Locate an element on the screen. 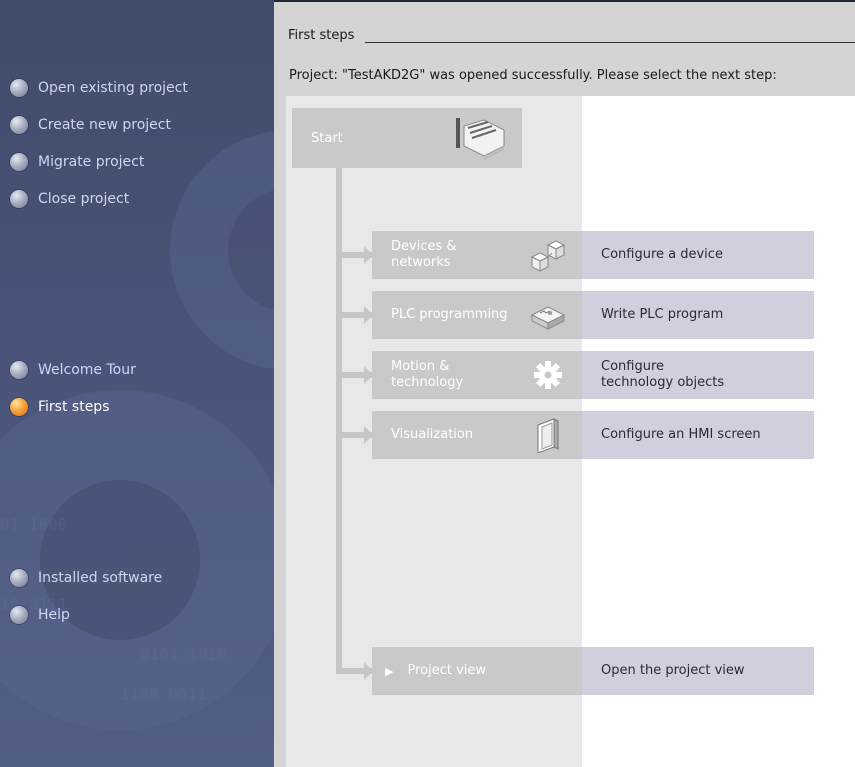  step-project-view: ▶ Project view Open the project view is located at coordinates (593, 671).